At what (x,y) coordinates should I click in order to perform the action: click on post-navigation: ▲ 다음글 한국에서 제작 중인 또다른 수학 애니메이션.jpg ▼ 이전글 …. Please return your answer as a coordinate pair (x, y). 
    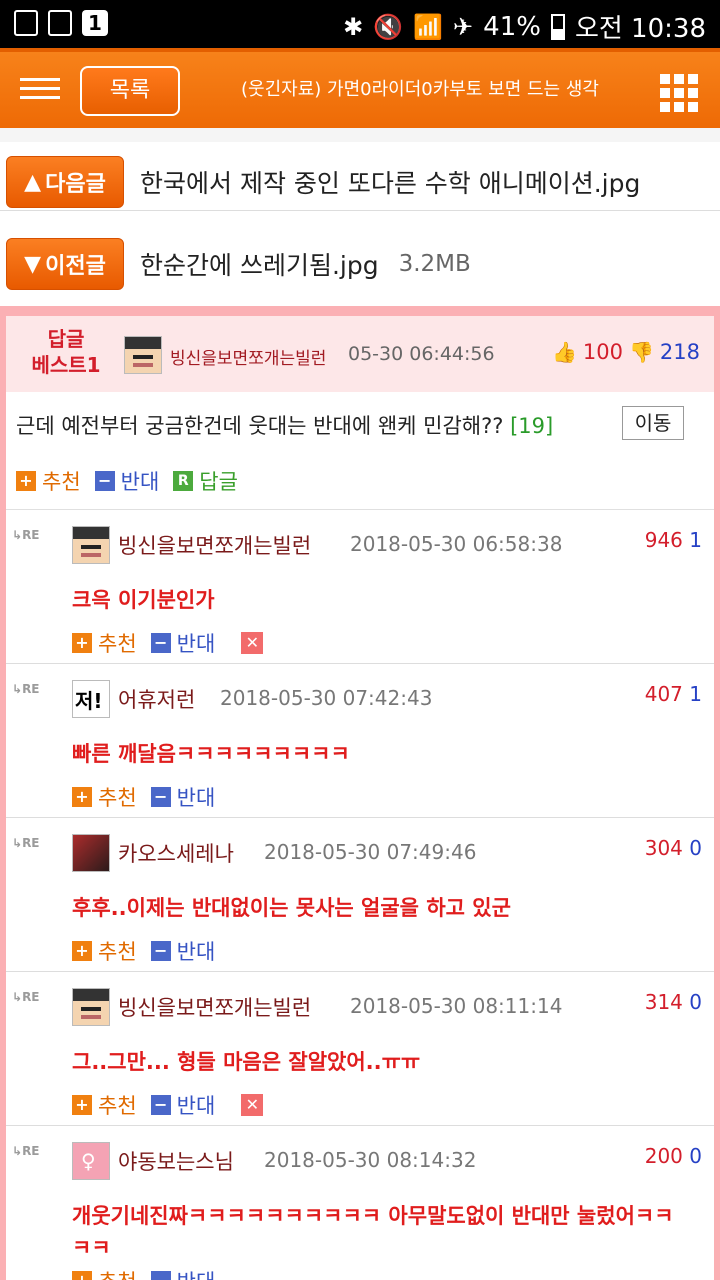
    Looking at the image, I should click on (360, 218).